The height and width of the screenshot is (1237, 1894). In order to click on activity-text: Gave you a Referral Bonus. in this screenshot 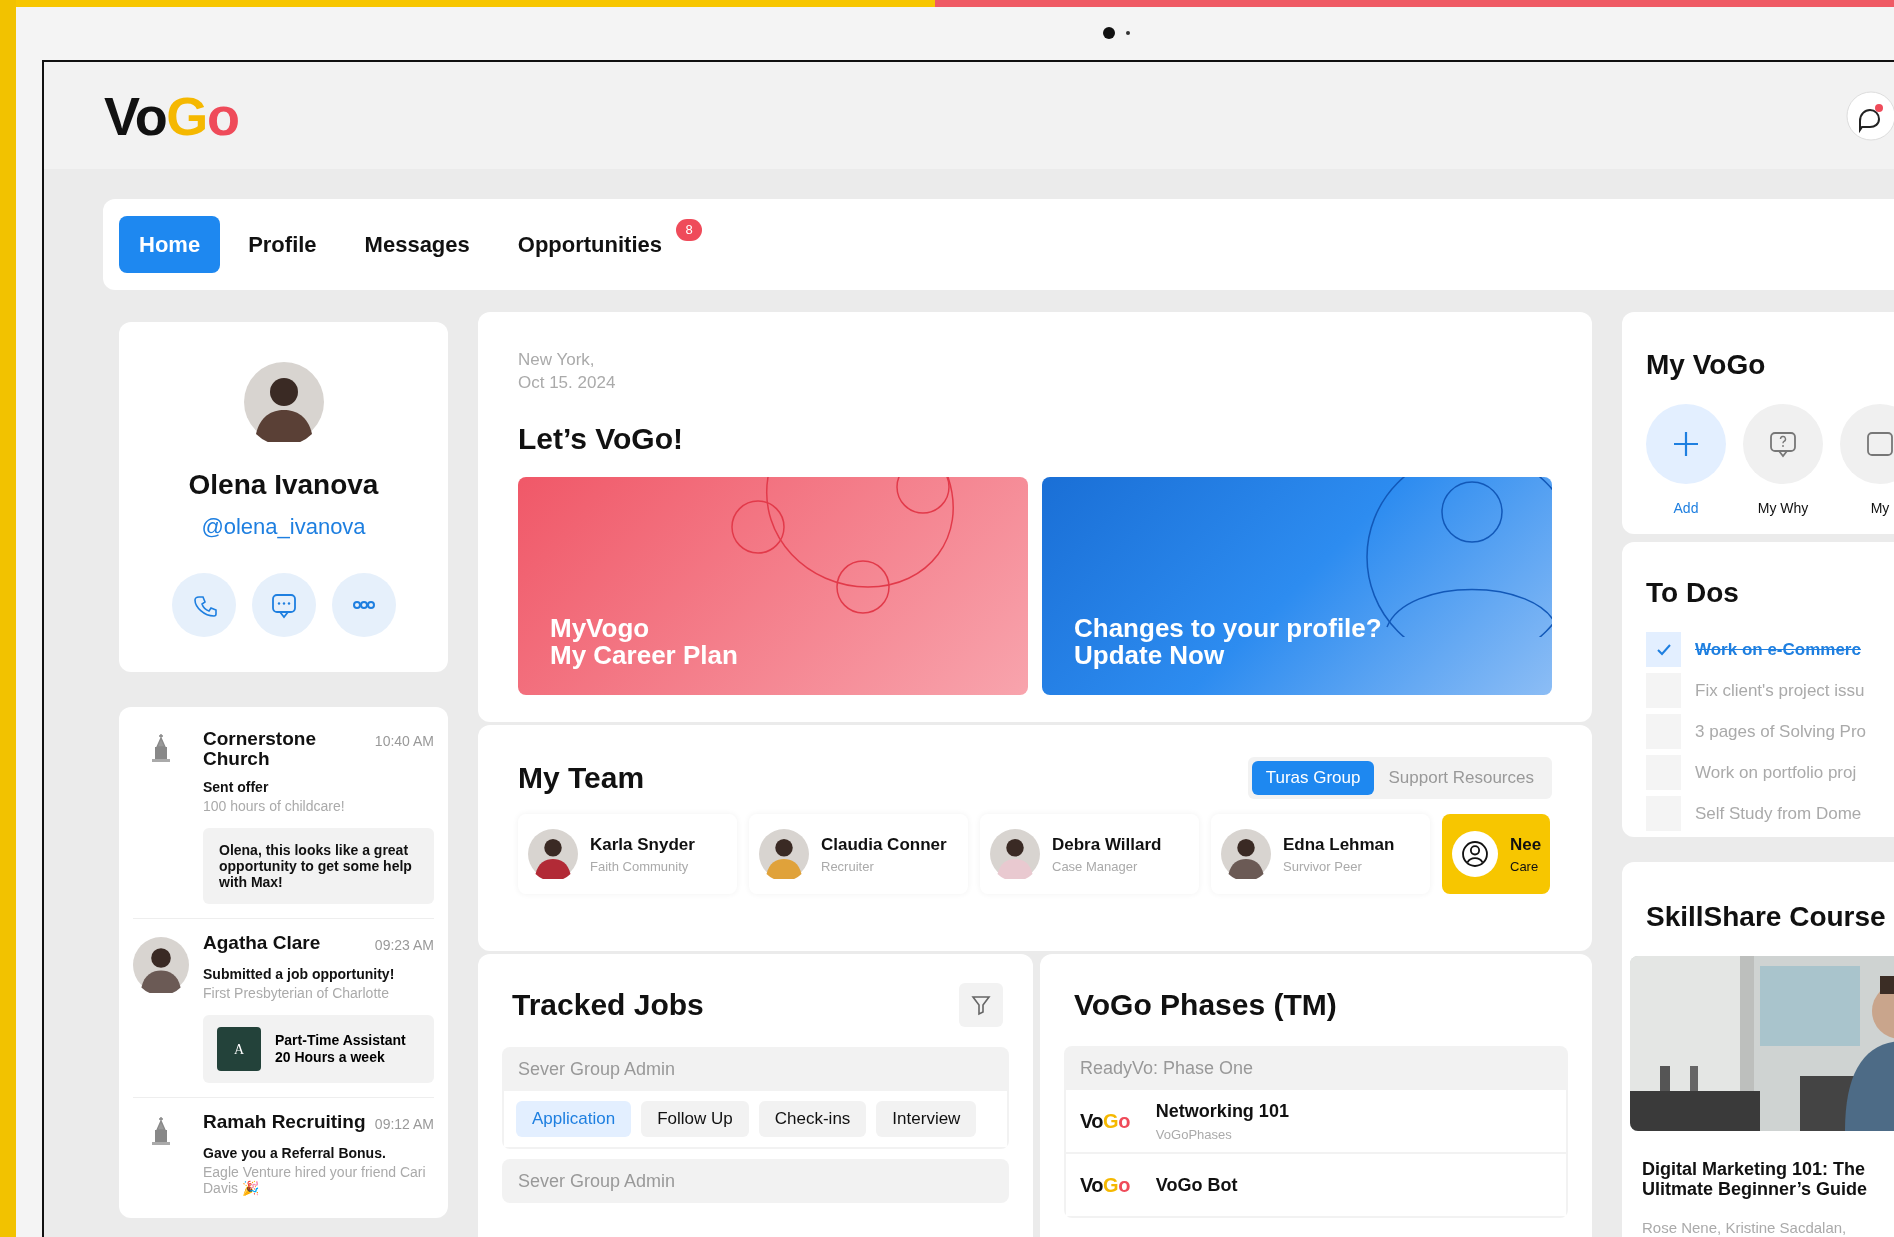, I will do `click(295, 1153)`.